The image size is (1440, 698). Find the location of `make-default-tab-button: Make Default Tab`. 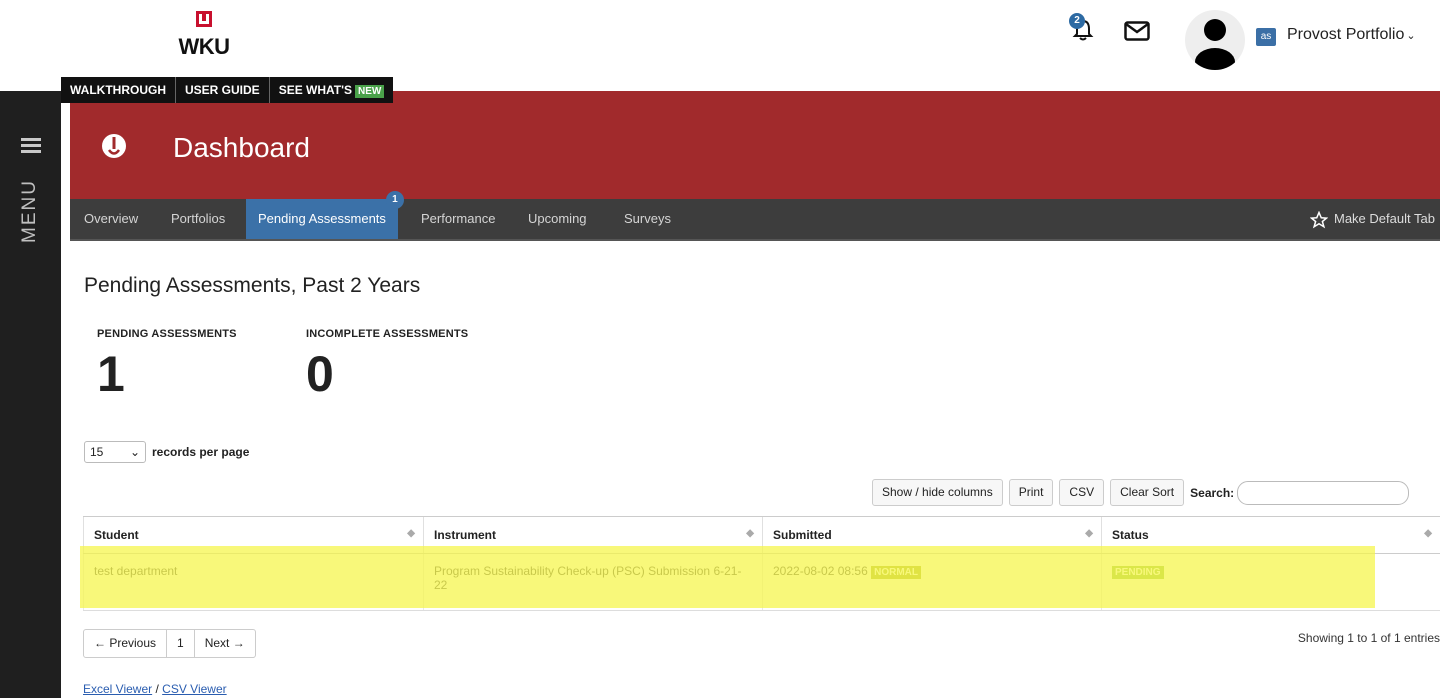

make-default-tab-button: Make Default Tab is located at coordinates (1375, 219).